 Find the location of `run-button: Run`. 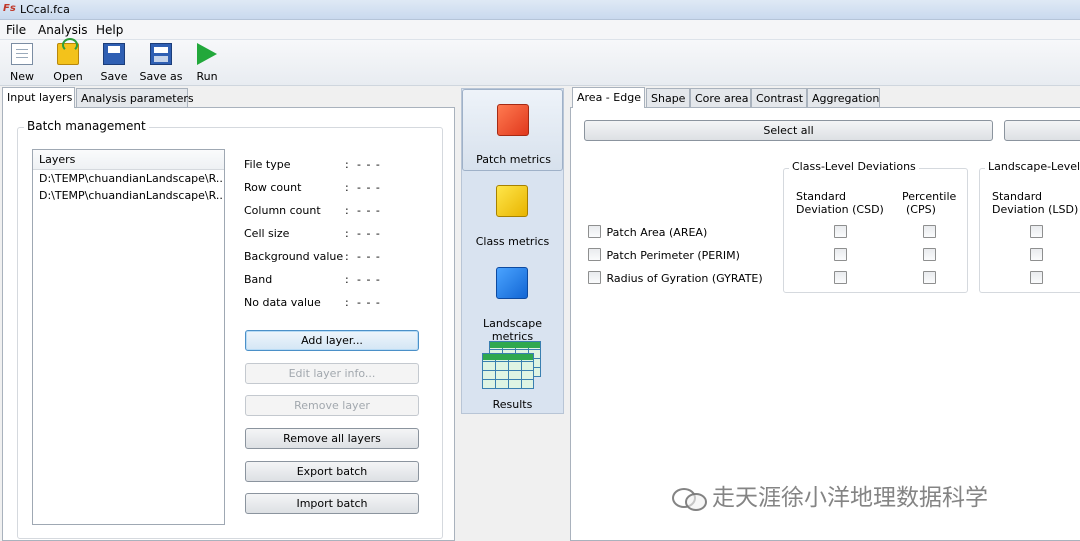

run-button: Run is located at coordinates (207, 64).